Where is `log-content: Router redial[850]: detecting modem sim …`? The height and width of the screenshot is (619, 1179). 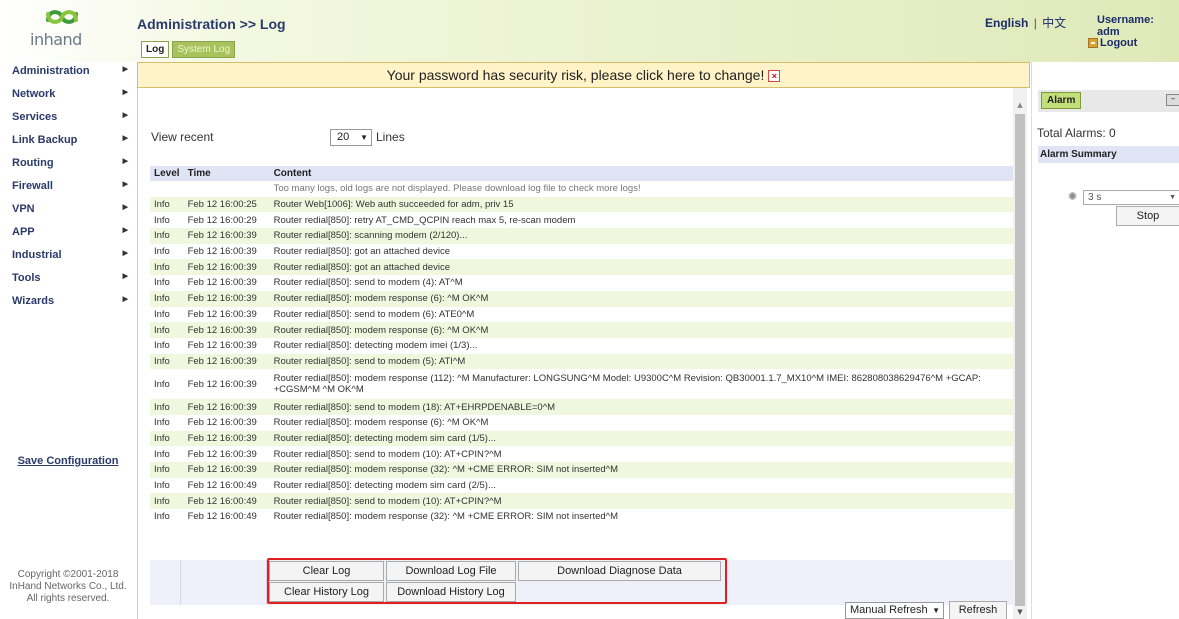
log-content: Router redial[850]: detecting modem sim … is located at coordinates (641, 485).